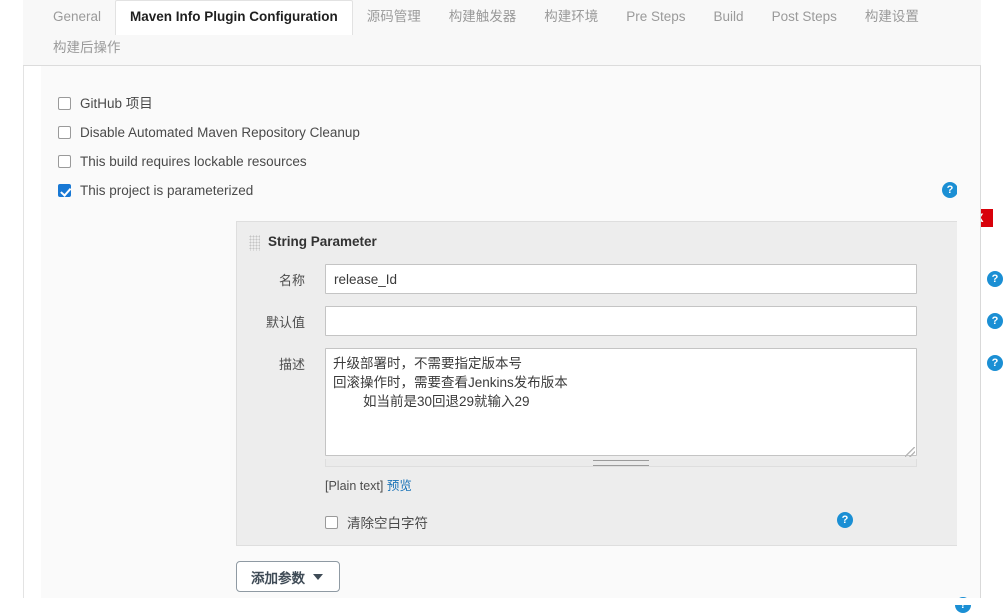 The image size is (1004, 613). I want to click on parameter-default-input, so click(621, 321).